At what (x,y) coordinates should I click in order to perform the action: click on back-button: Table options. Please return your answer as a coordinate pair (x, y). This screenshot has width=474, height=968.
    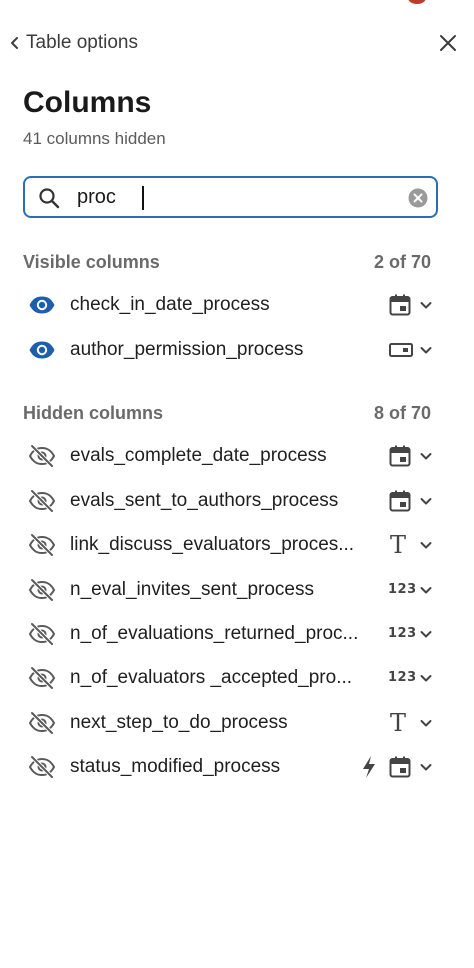
    Looking at the image, I should click on (72, 43).